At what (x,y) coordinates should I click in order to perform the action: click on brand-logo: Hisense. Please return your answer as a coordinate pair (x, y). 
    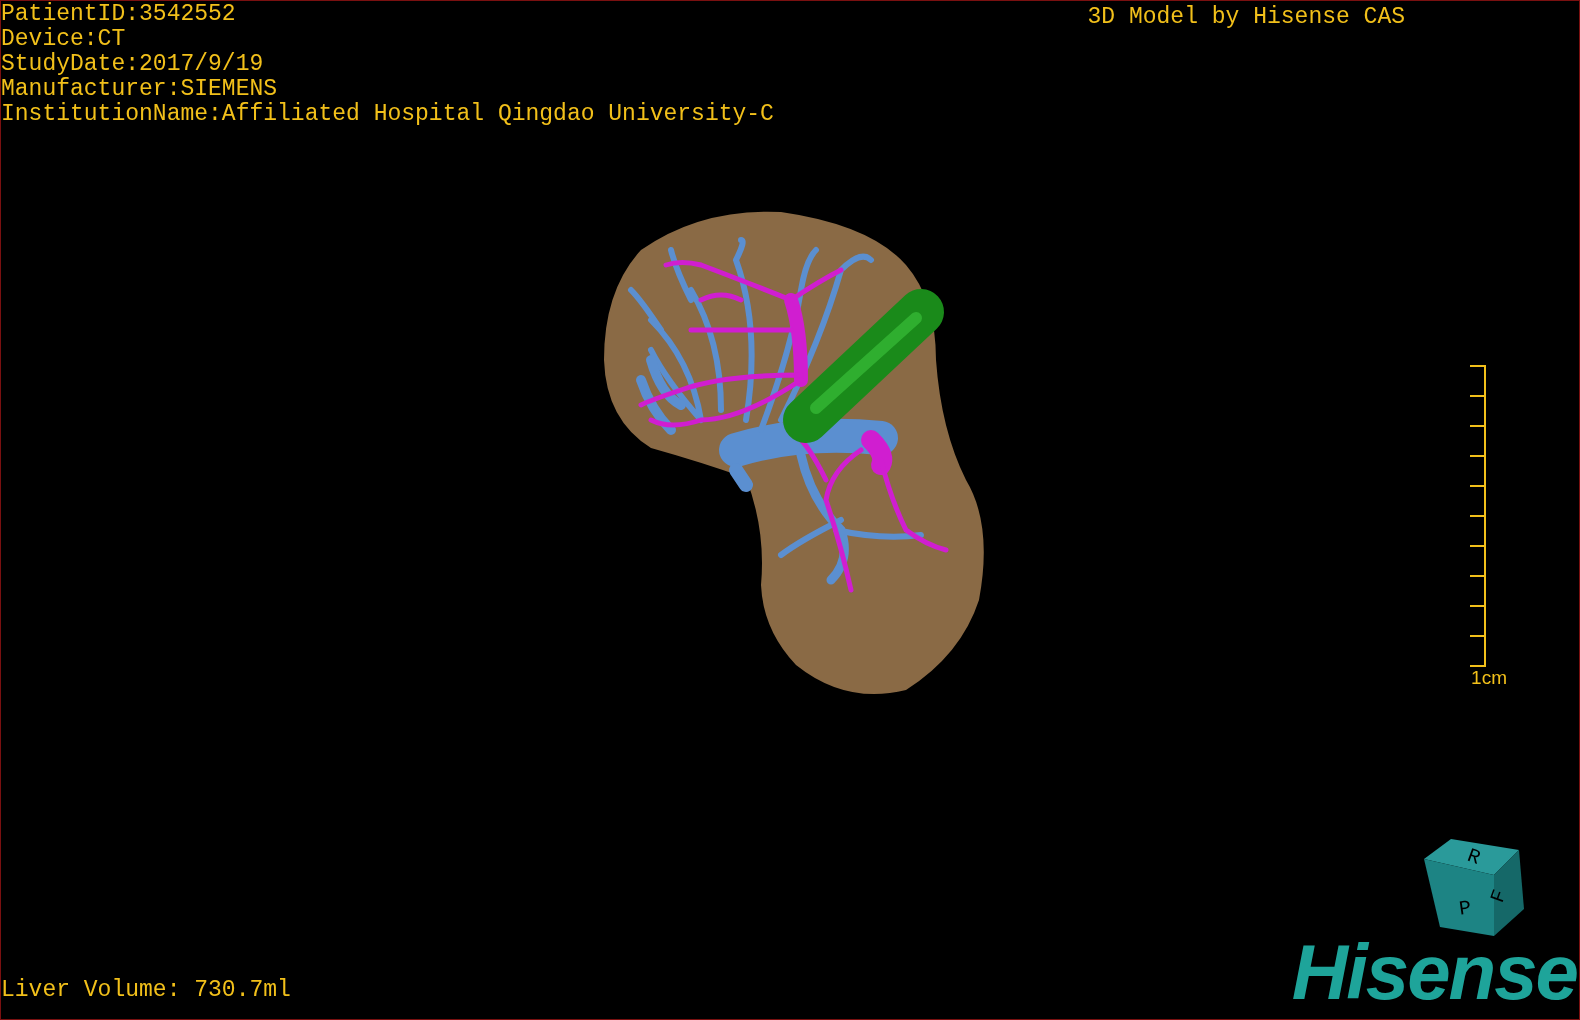
    Looking at the image, I should click on (1434, 972).